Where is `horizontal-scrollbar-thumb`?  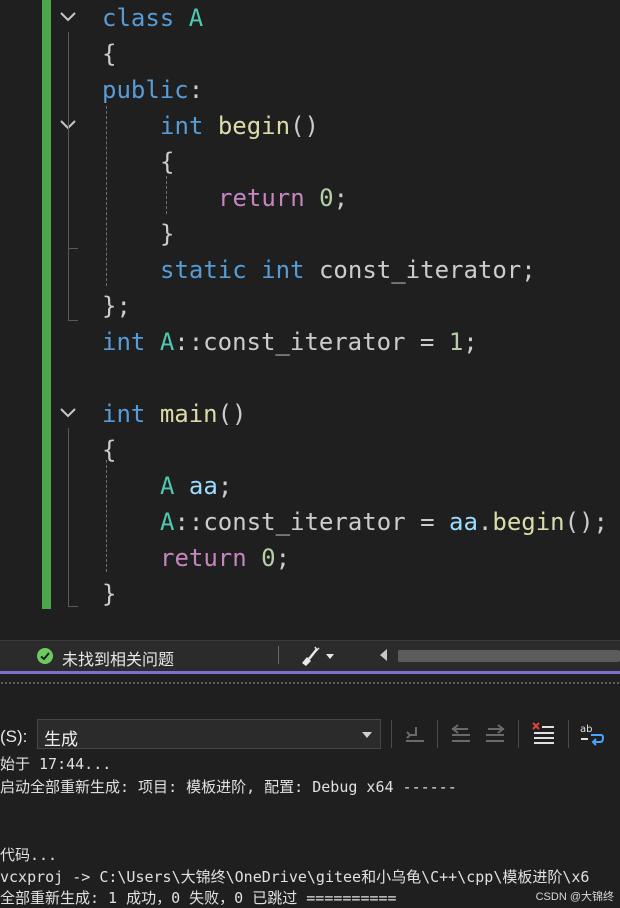
horizontal-scrollbar-thumb is located at coordinates (509, 656).